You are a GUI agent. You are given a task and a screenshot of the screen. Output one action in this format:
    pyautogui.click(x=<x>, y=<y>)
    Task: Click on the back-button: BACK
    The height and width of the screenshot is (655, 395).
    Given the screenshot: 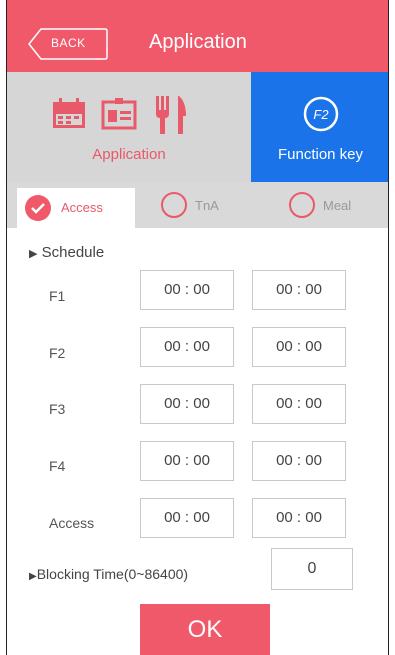 What is the action you would take?
    pyautogui.click(x=68, y=44)
    